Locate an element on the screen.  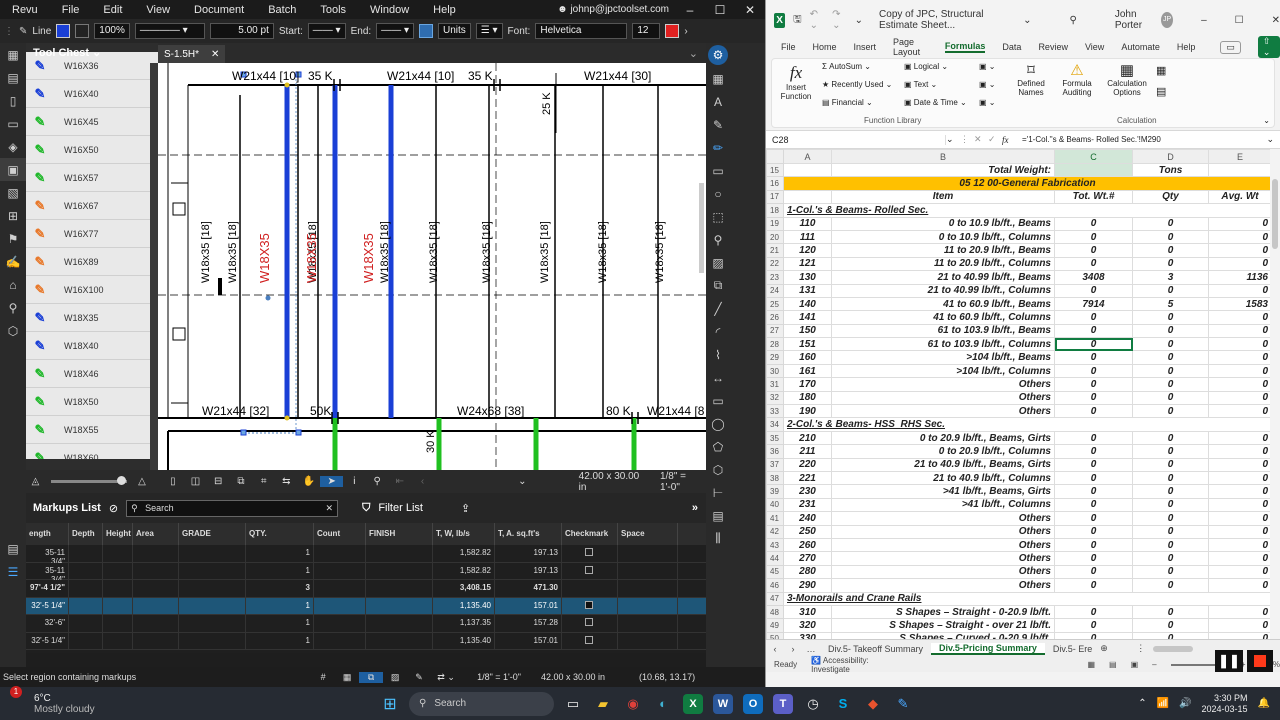
zoom-icon: ⚲ is located at coordinates (377, 481).